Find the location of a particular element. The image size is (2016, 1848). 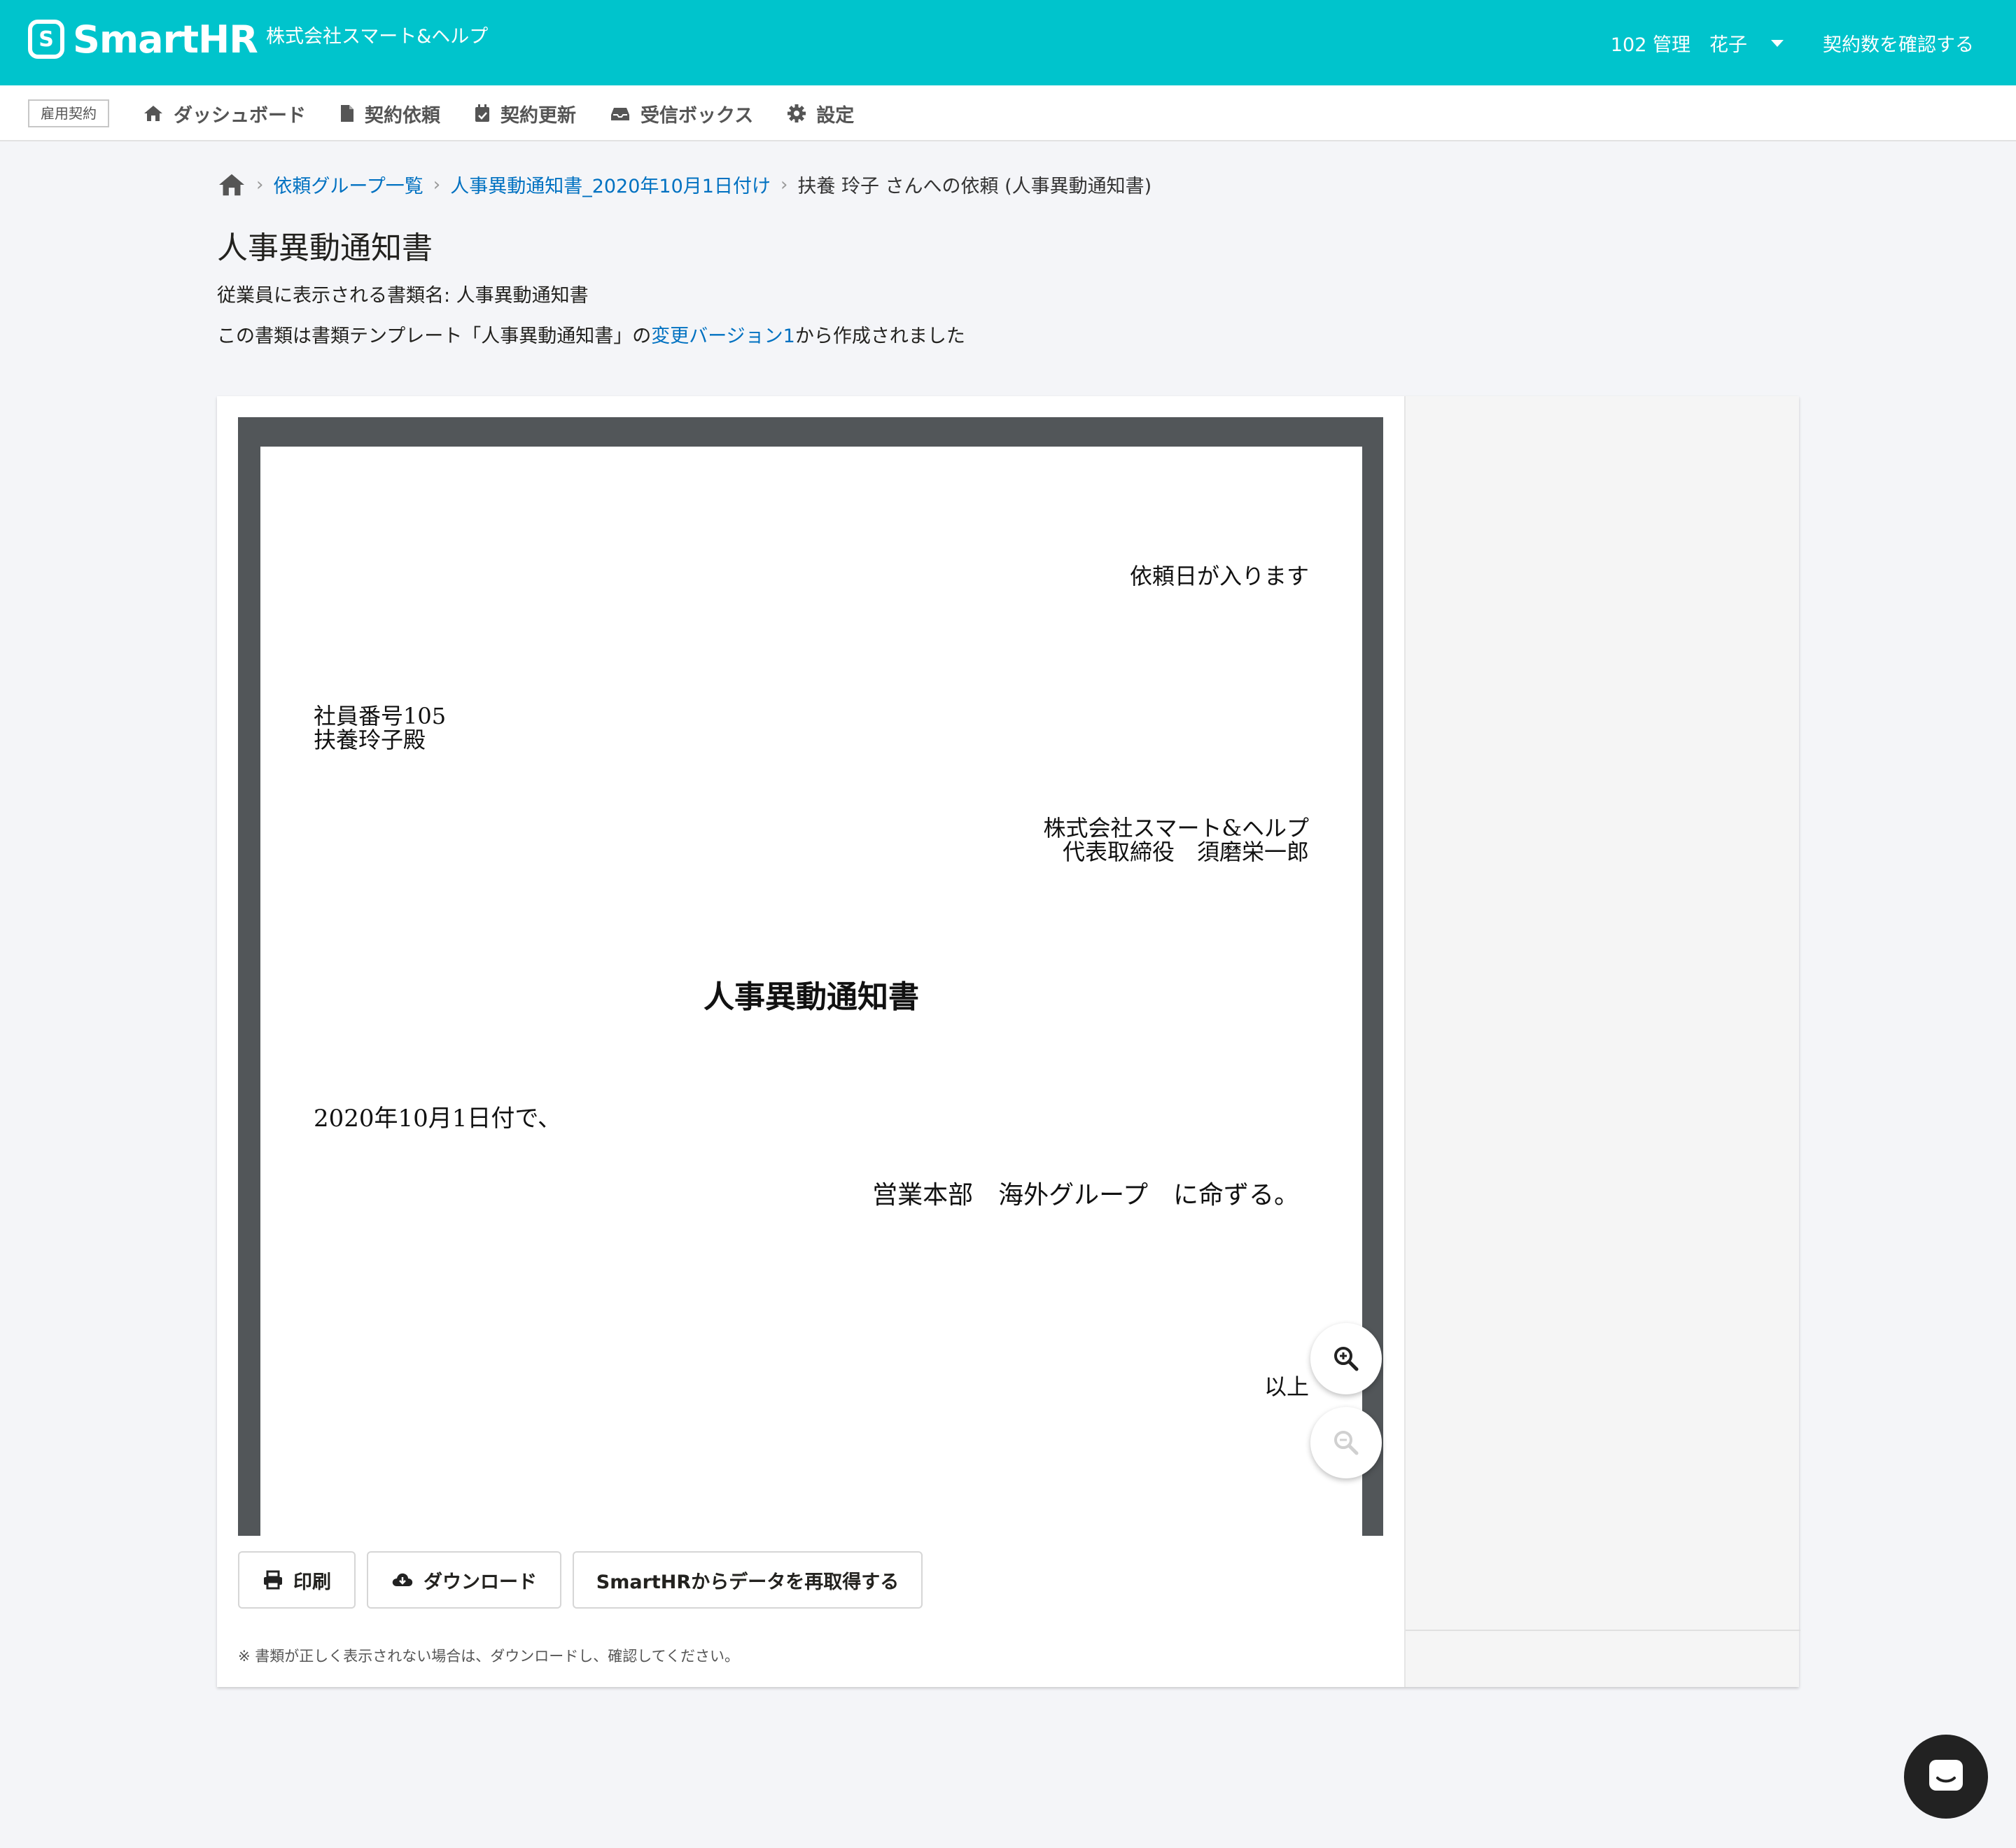

header-right: 102 管理 花子 契約数を確認する is located at coordinates (1792, 43).